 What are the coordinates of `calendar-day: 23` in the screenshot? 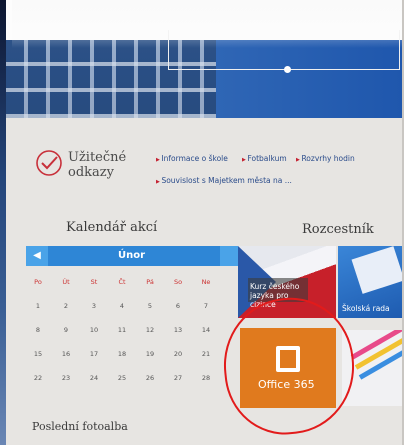 It's located at (66, 378).